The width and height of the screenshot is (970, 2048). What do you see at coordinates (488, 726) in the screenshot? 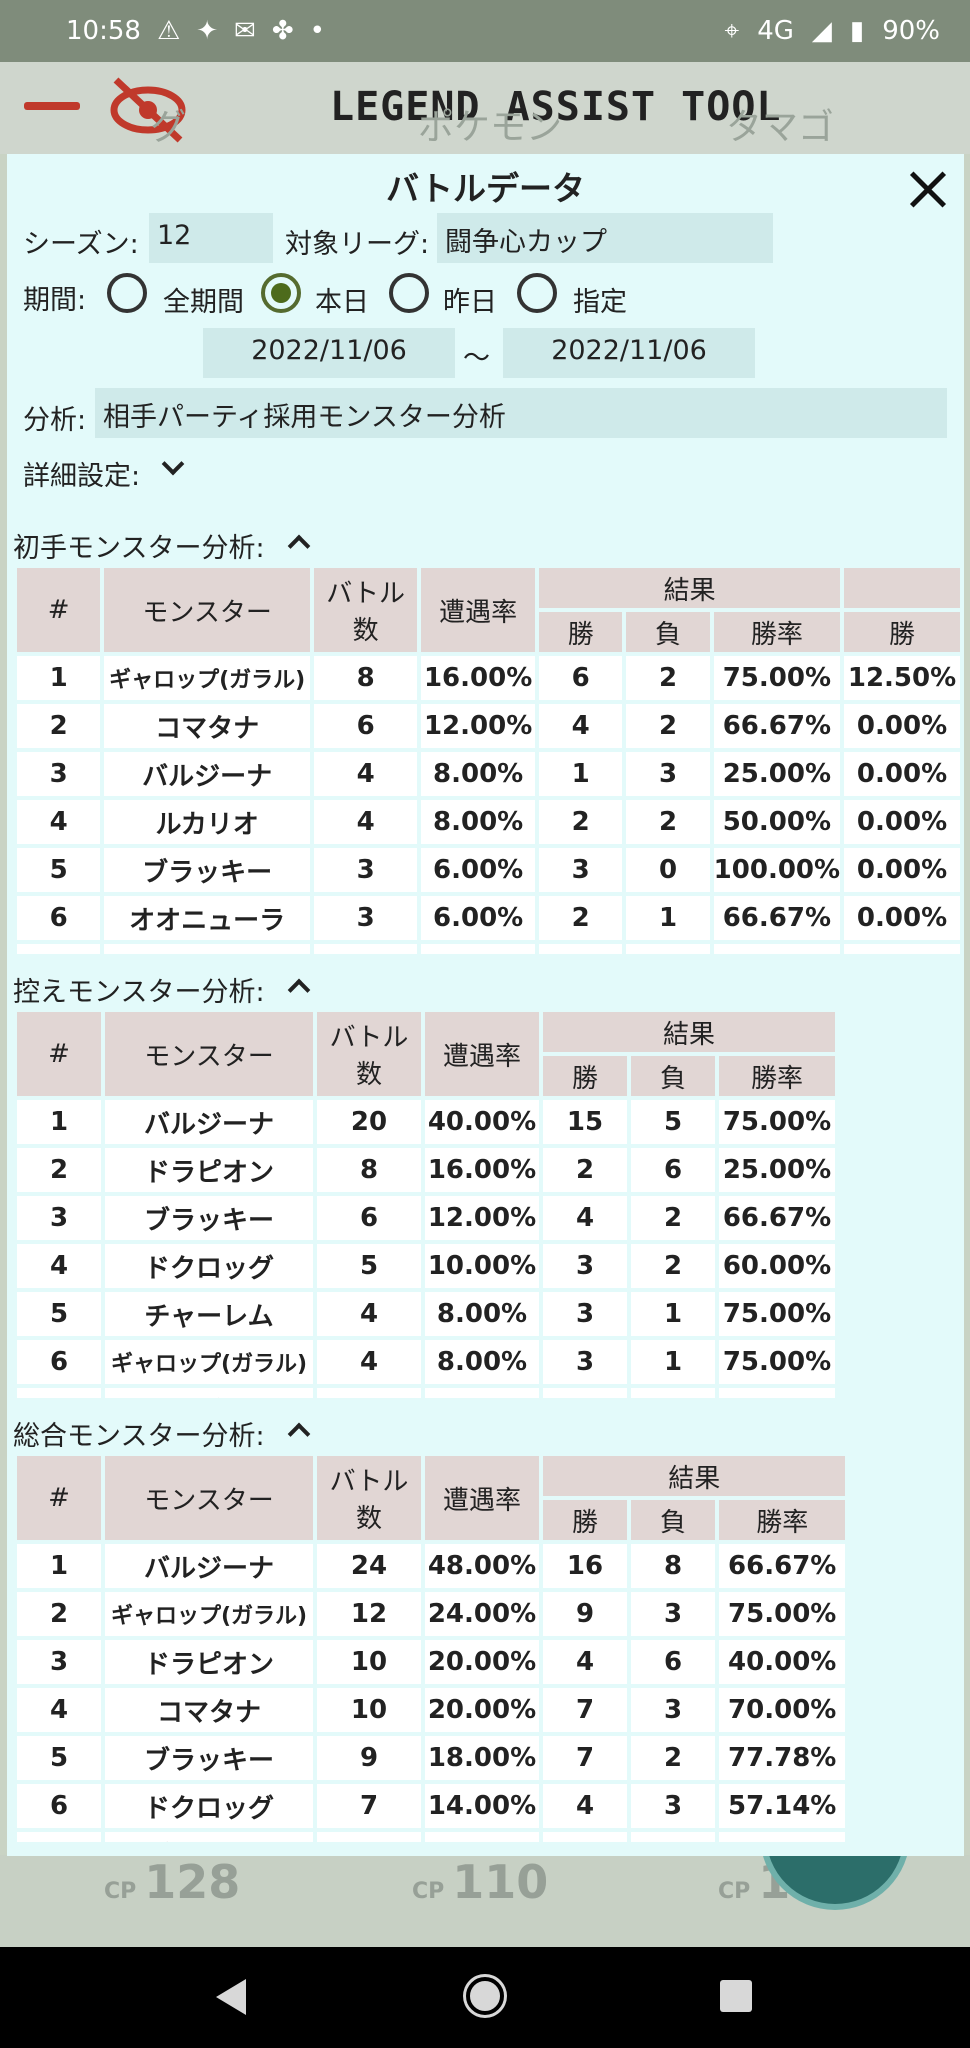
I see `table-row: 2 コマタナ 6 12.00% 4 2 66.67% 0.00%` at bounding box center [488, 726].